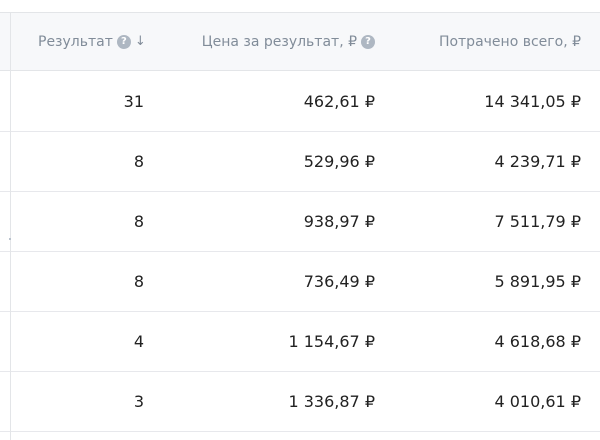  Describe the element at coordinates (339, 161) in the screenshot. I see `cell-cost-per-result: 529,96 ₽` at that location.